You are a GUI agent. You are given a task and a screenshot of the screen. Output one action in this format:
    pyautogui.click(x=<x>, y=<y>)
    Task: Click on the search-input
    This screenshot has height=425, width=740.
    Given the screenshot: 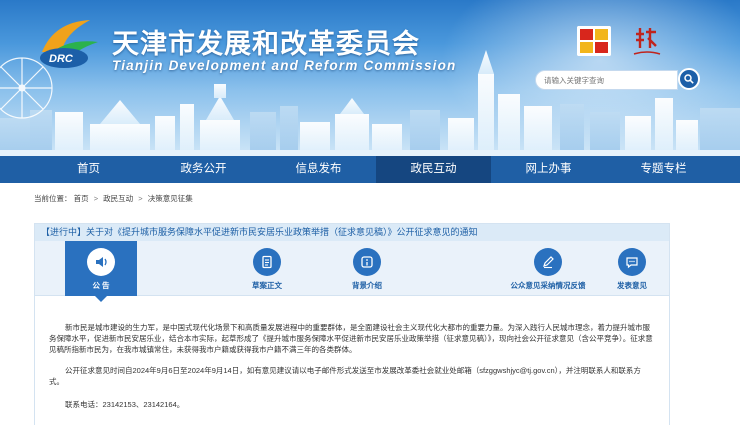 What is the action you would take?
    pyautogui.click(x=606, y=80)
    